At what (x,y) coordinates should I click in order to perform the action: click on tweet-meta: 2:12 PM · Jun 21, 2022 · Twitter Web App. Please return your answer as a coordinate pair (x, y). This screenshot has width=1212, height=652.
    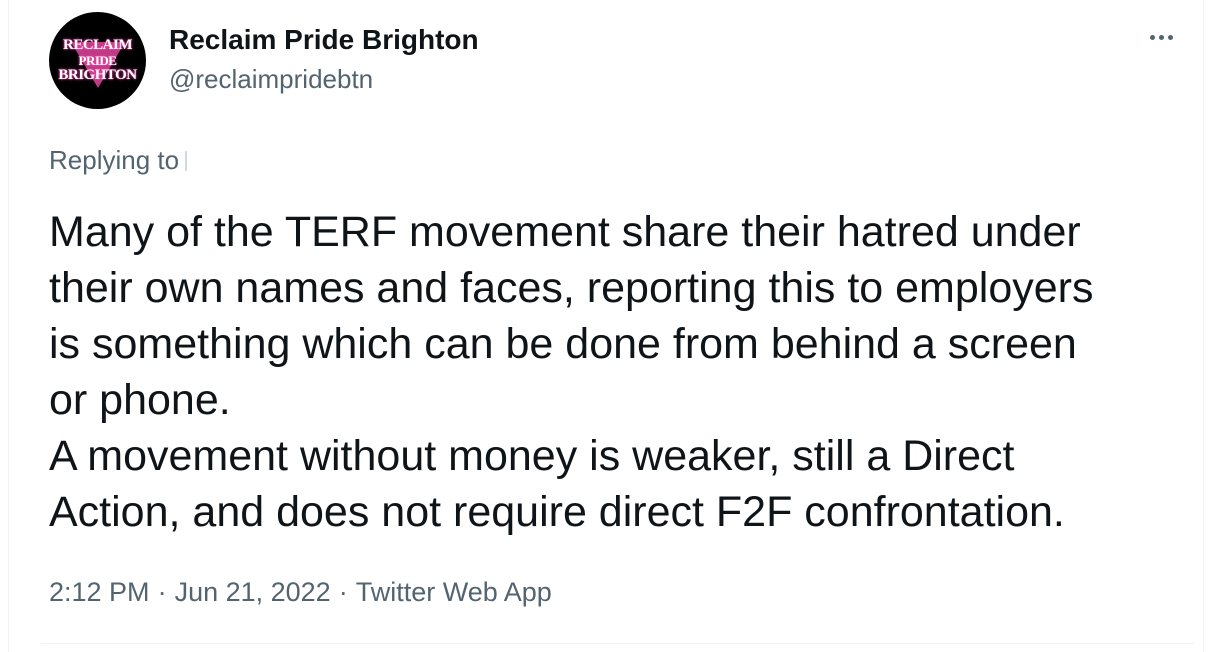
    Looking at the image, I should click on (300, 592).